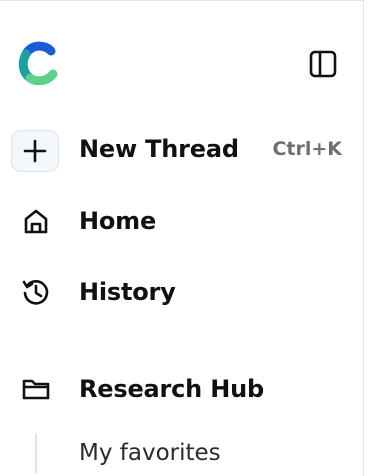  I want to click on new-thread-item: New Thread Ctrl+K, so click(182, 149).